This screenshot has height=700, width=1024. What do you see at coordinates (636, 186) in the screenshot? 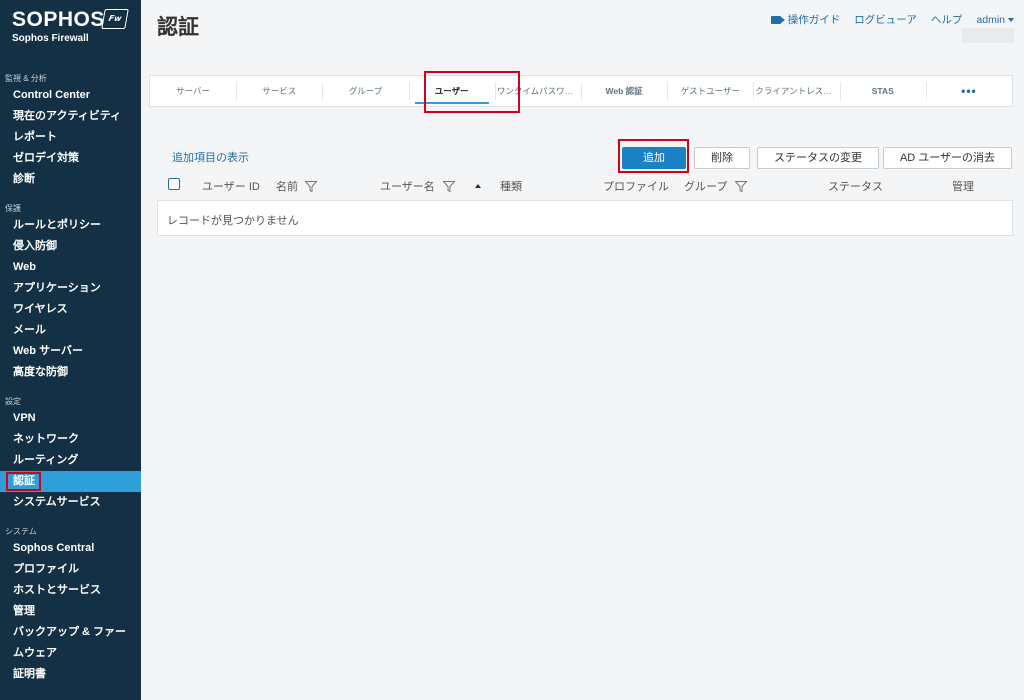
I see `column-profile: プロファイル` at bounding box center [636, 186].